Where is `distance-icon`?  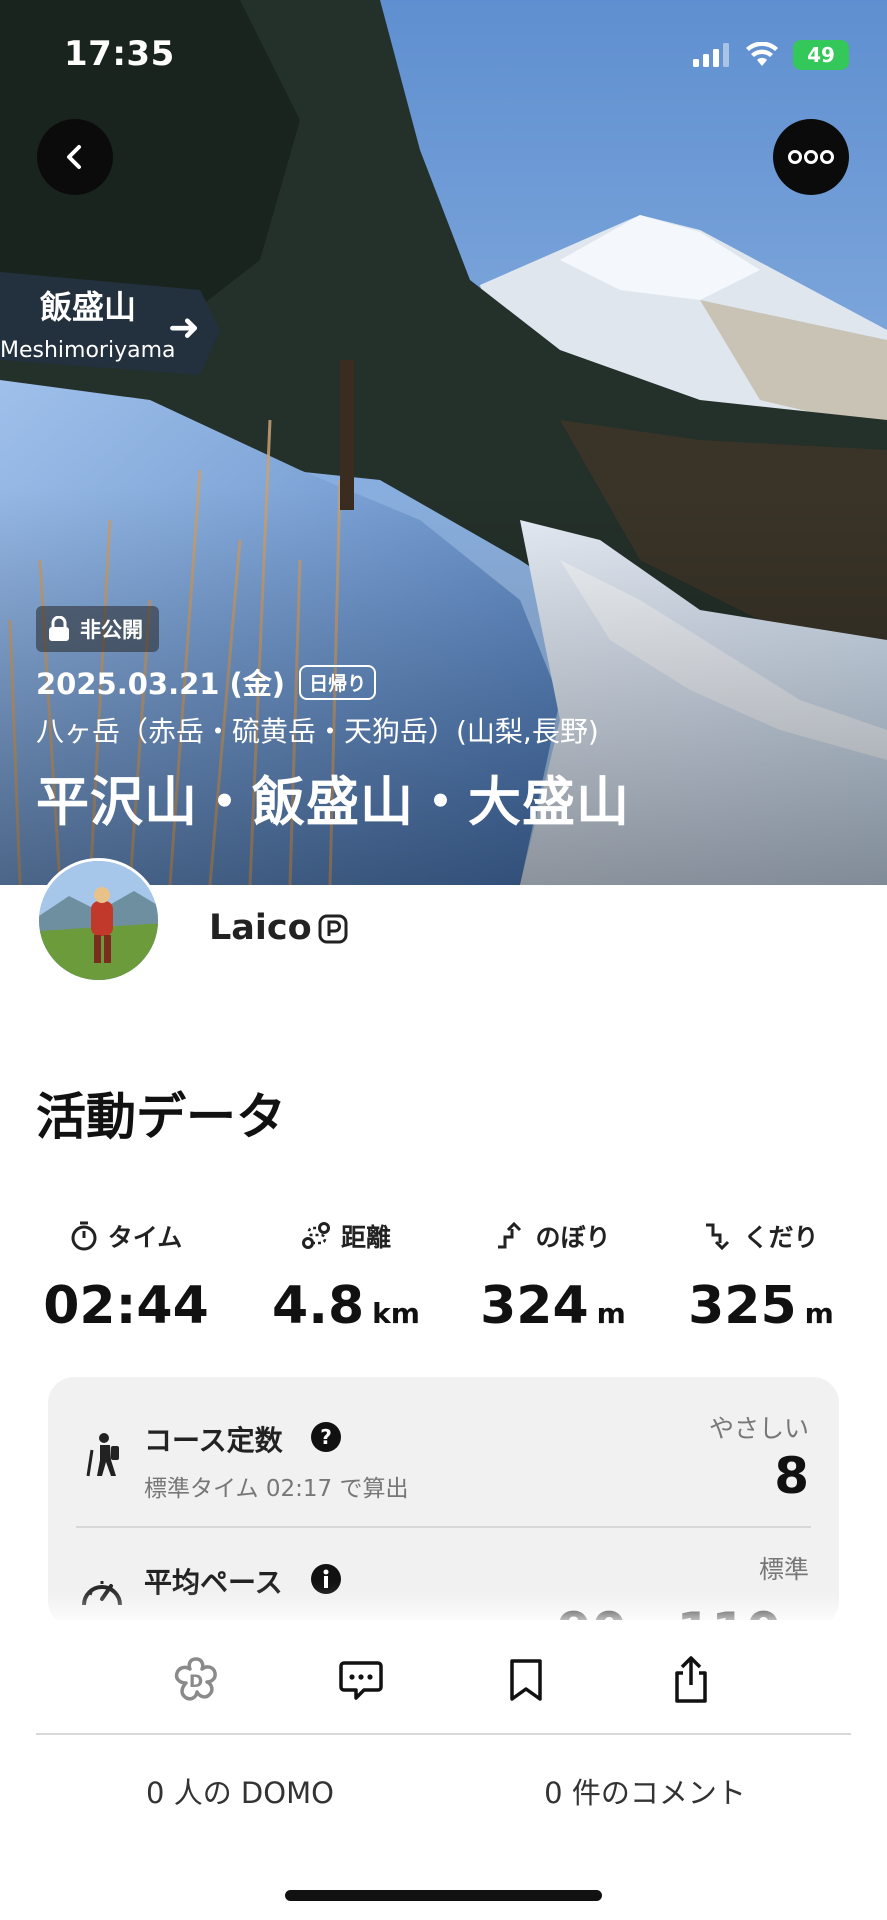
distance-icon is located at coordinates (315, 1235).